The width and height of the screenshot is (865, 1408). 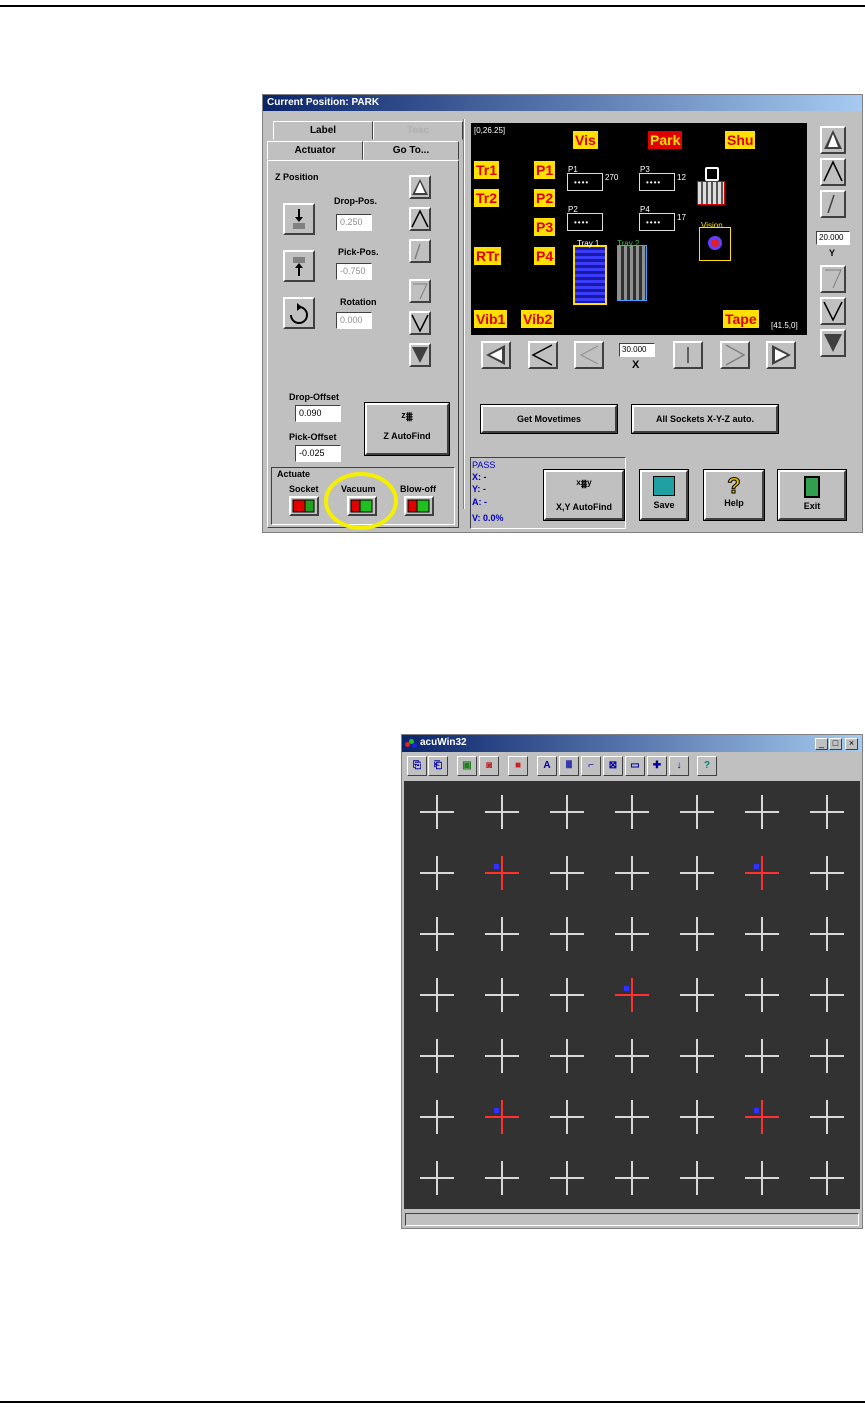 What do you see at coordinates (569, 766) in the screenshot?
I see `bars-icon: Ⅲ` at bounding box center [569, 766].